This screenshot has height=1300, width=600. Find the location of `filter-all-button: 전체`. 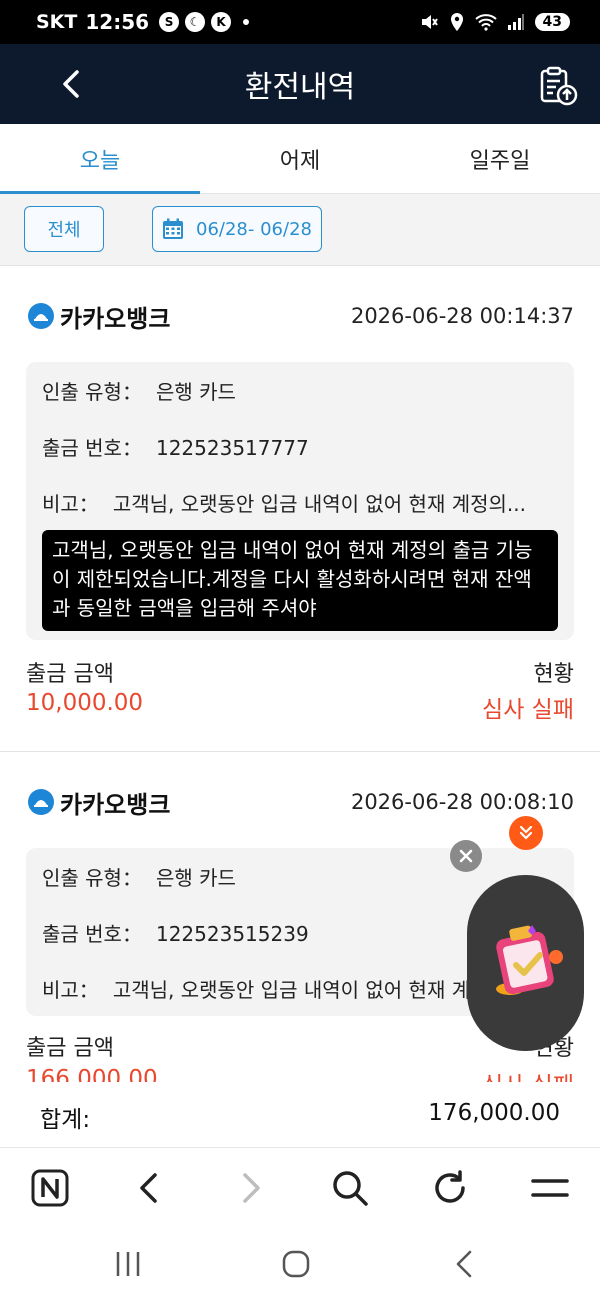

filter-all-button: 전체 is located at coordinates (64, 229).